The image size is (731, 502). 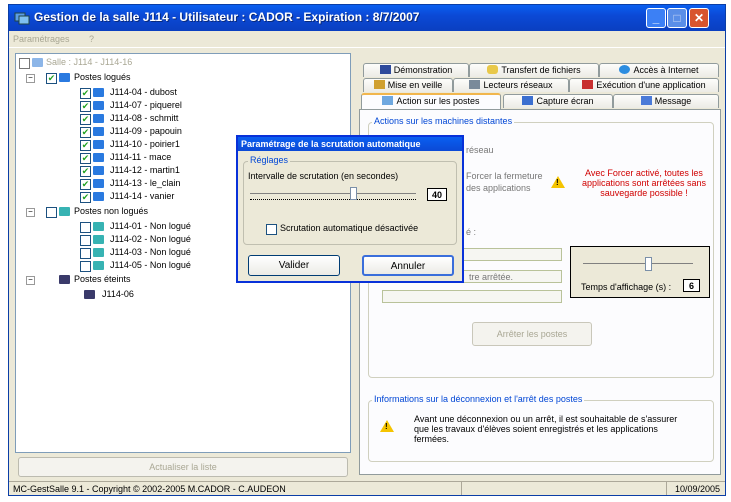 I want to click on demo-icon, so click(x=385, y=69).